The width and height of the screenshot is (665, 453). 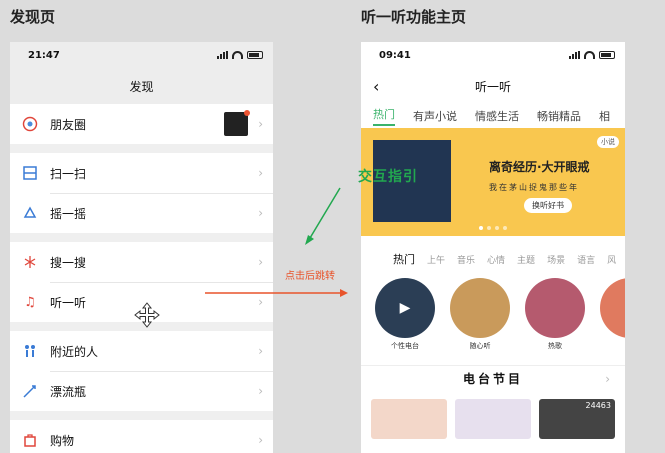 I want to click on channel-item: 影, so click(x=612, y=314).